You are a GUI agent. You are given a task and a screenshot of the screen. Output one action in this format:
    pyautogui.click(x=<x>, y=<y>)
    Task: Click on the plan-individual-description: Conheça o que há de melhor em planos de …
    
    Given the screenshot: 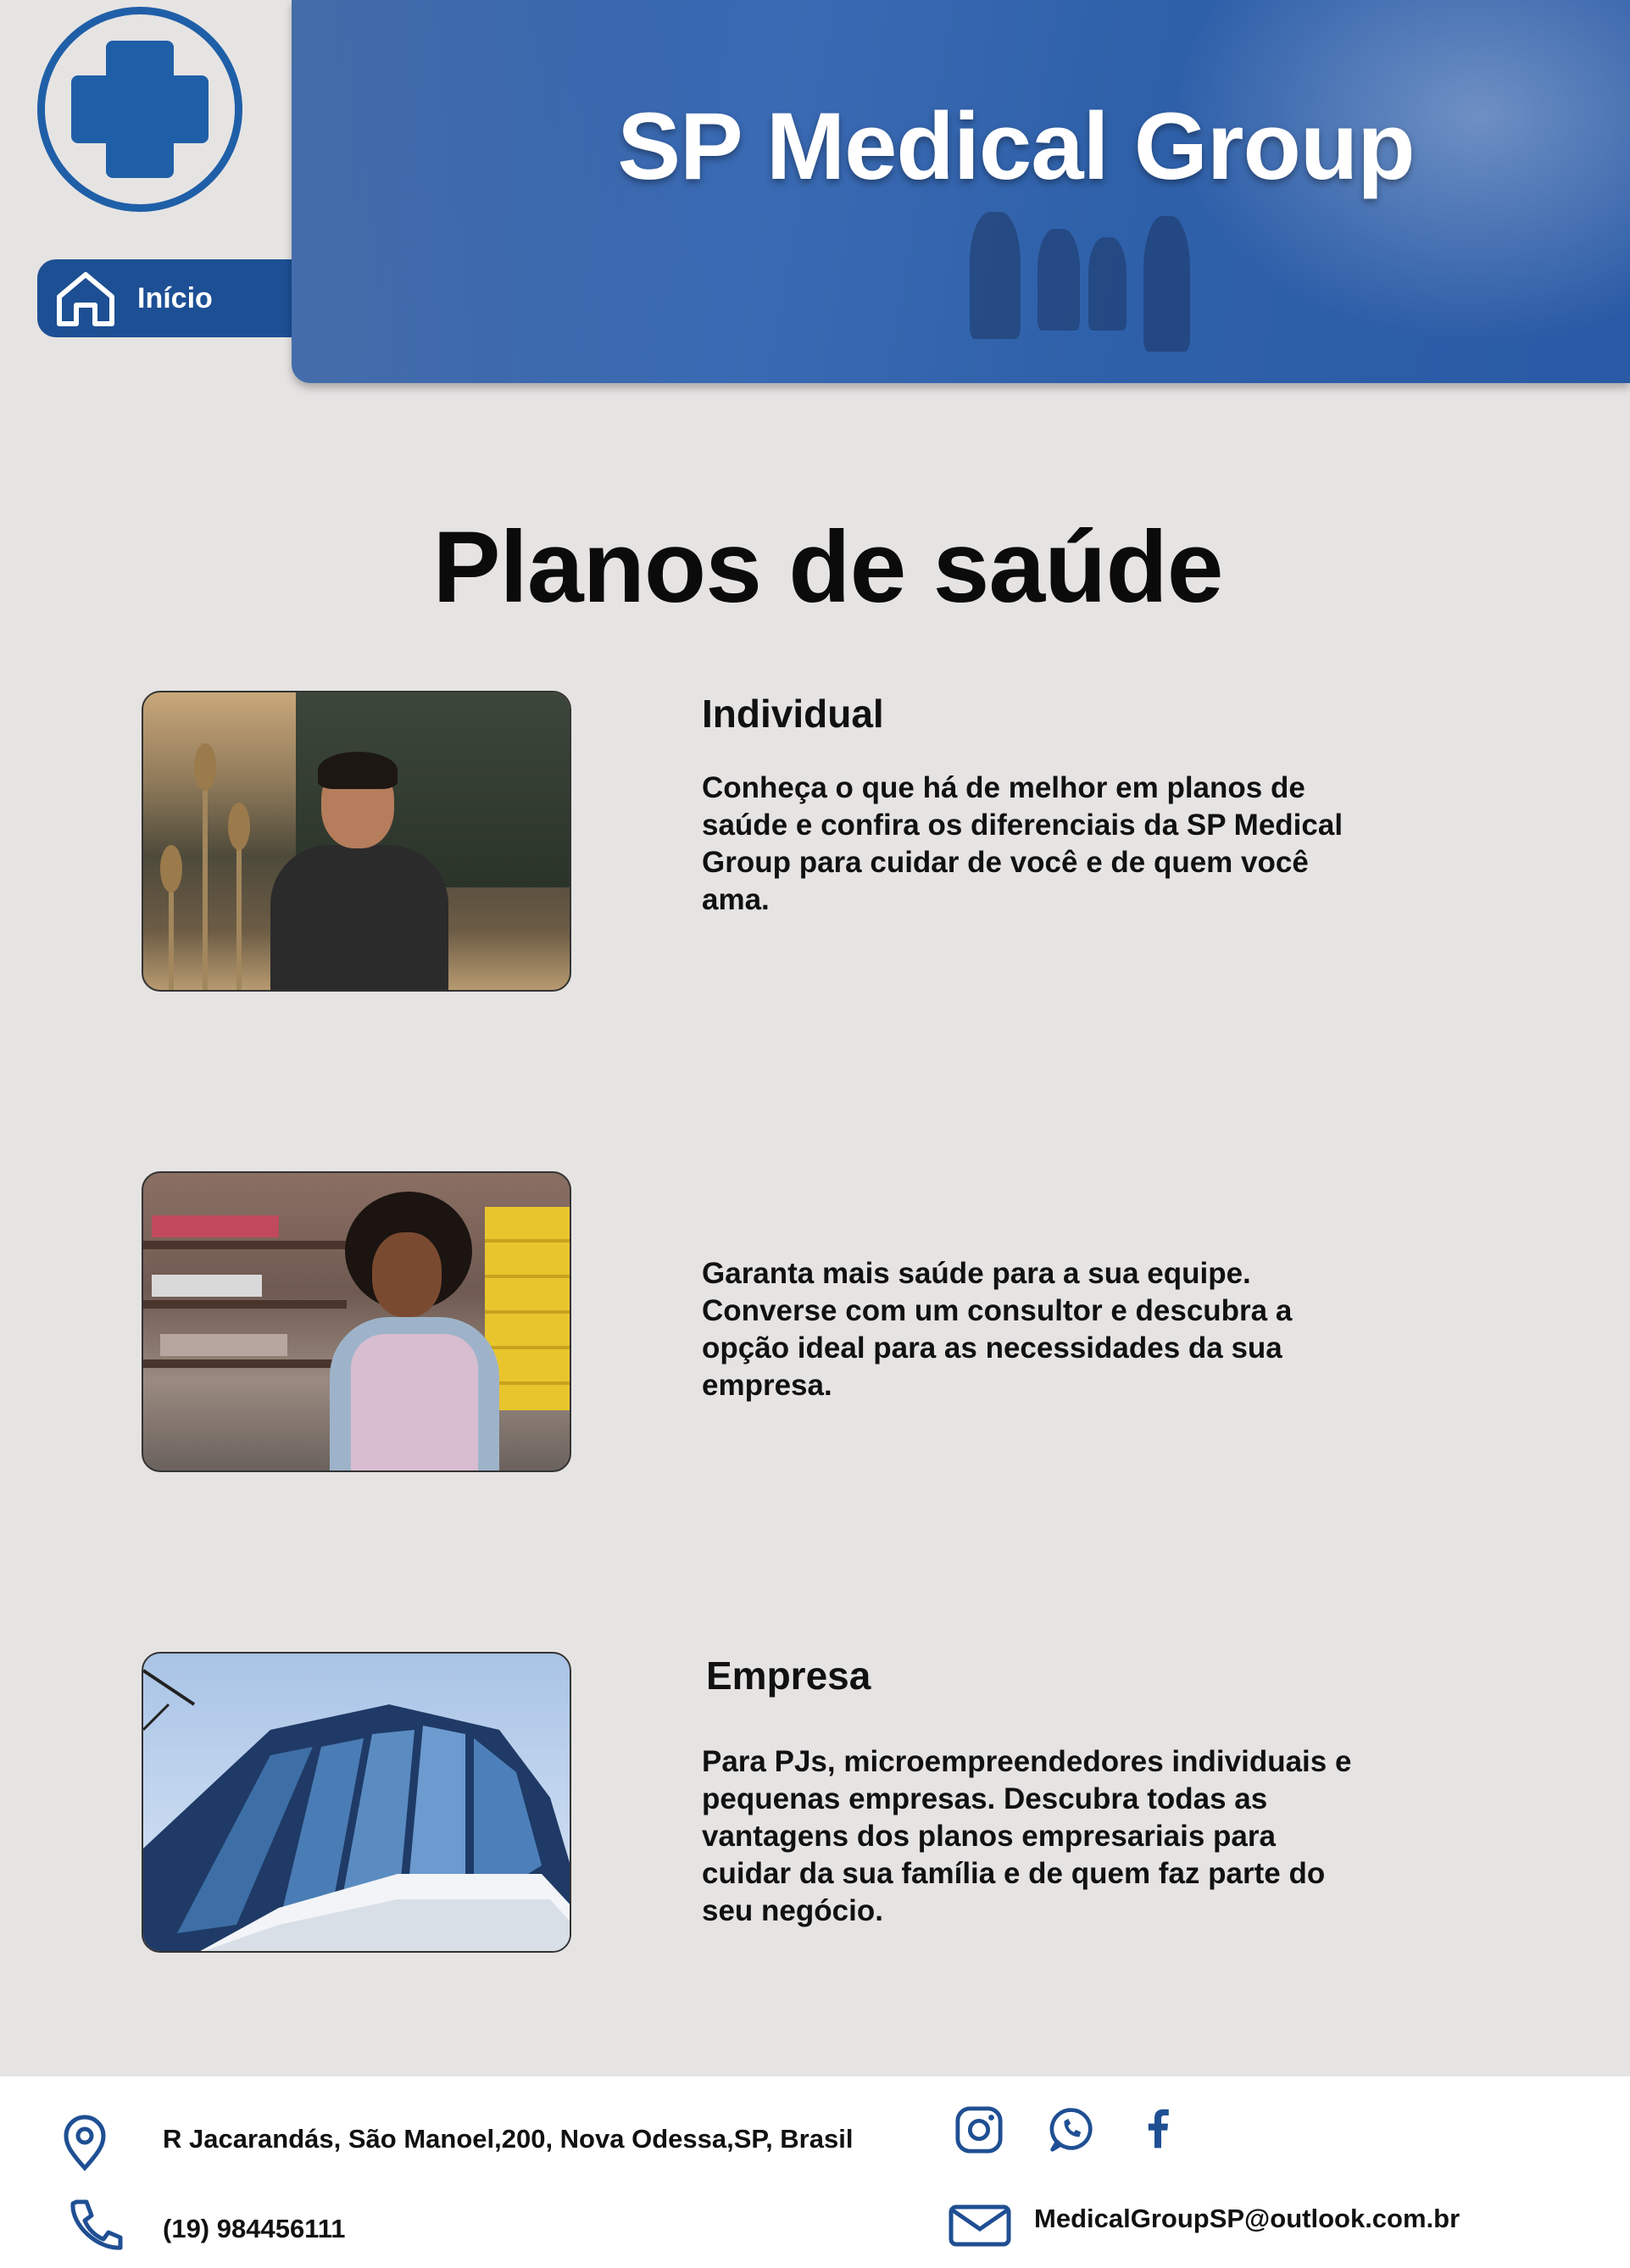 What is the action you would take?
    pyautogui.click(x=1023, y=844)
    